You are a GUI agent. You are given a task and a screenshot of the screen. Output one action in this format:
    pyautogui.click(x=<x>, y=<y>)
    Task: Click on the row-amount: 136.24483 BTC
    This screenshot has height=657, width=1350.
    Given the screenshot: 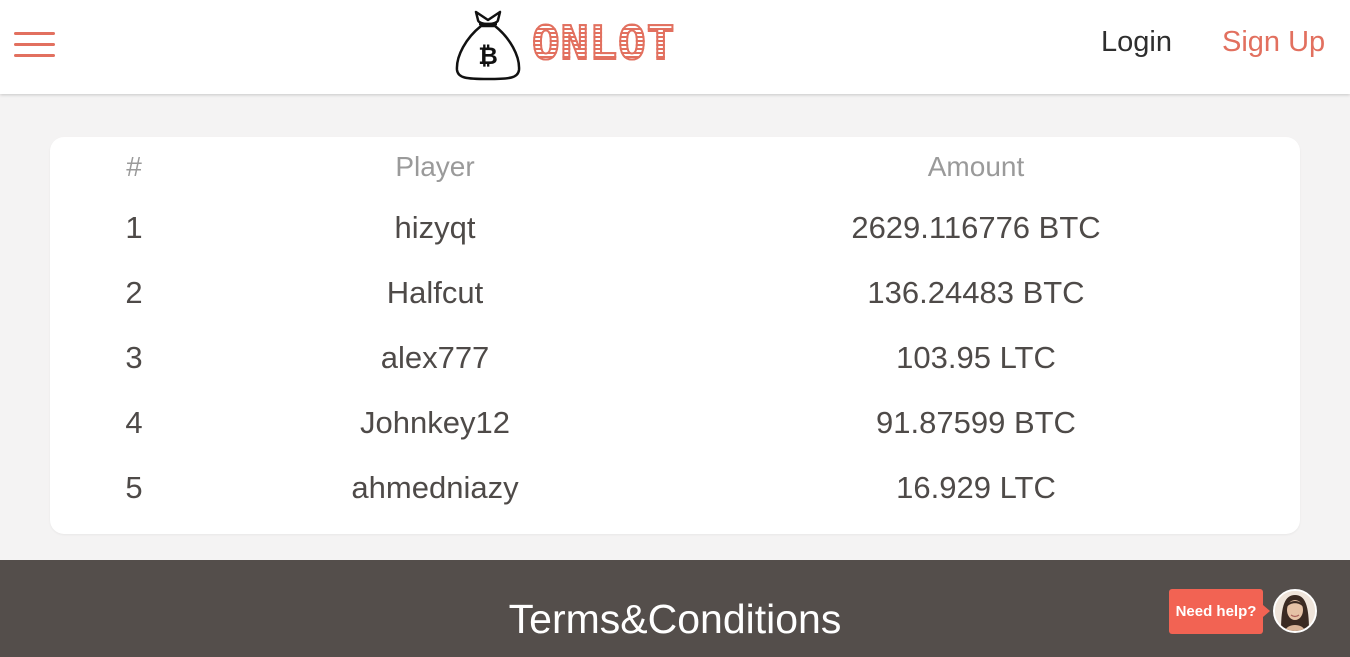 What is the action you would take?
    pyautogui.click(x=976, y=292)
    